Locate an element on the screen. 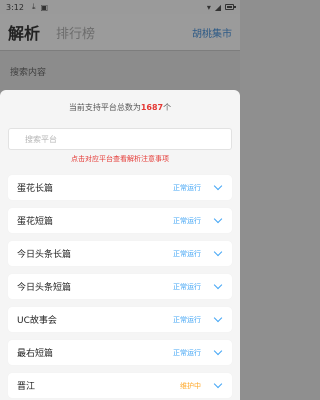 This screenshot has width=320, height=400. market-link: 胡桃集市 is located at coordinates (212, 32).